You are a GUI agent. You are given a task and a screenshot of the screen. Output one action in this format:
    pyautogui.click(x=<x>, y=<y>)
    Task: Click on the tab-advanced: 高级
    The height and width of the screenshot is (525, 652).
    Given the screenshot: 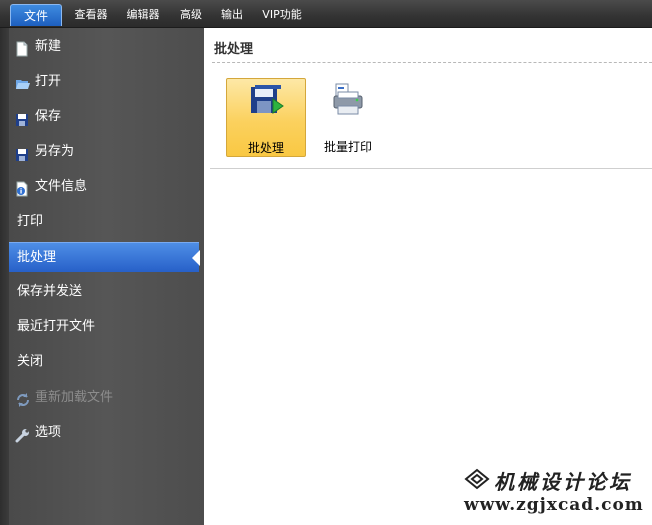 What is the action you would take?
    pyautogui.click(x=191, y=15)
    